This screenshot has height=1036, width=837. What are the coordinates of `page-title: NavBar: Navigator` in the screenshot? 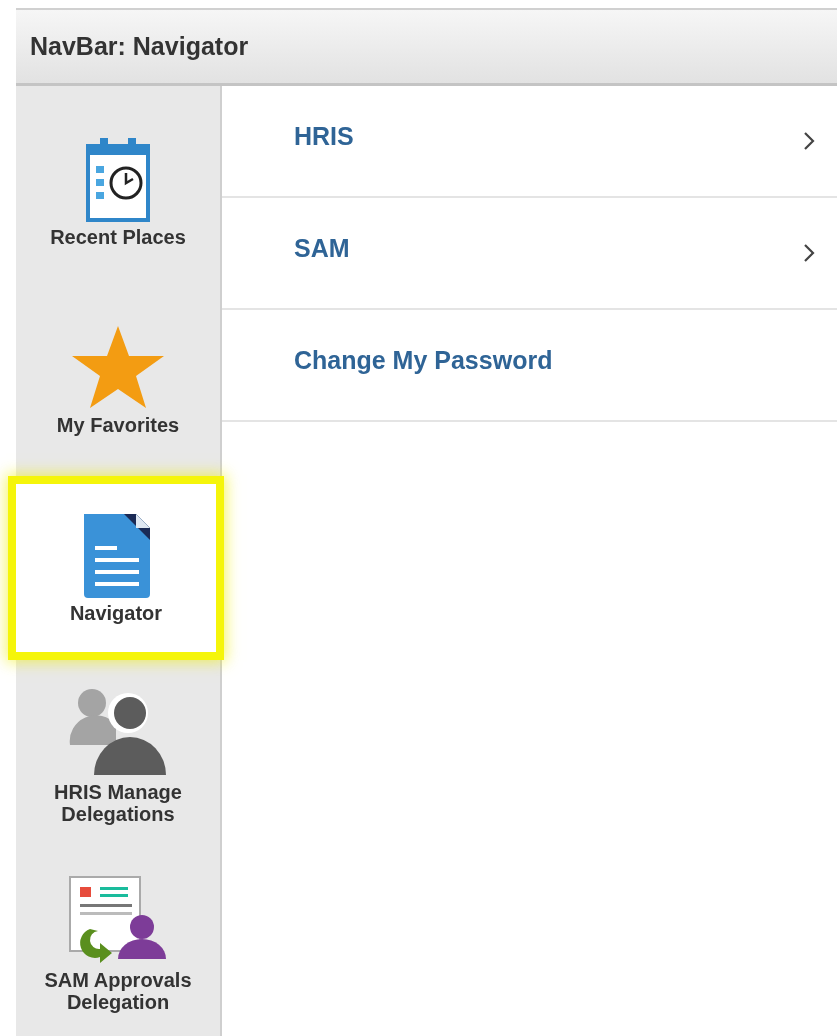 It's located at (139, 46).